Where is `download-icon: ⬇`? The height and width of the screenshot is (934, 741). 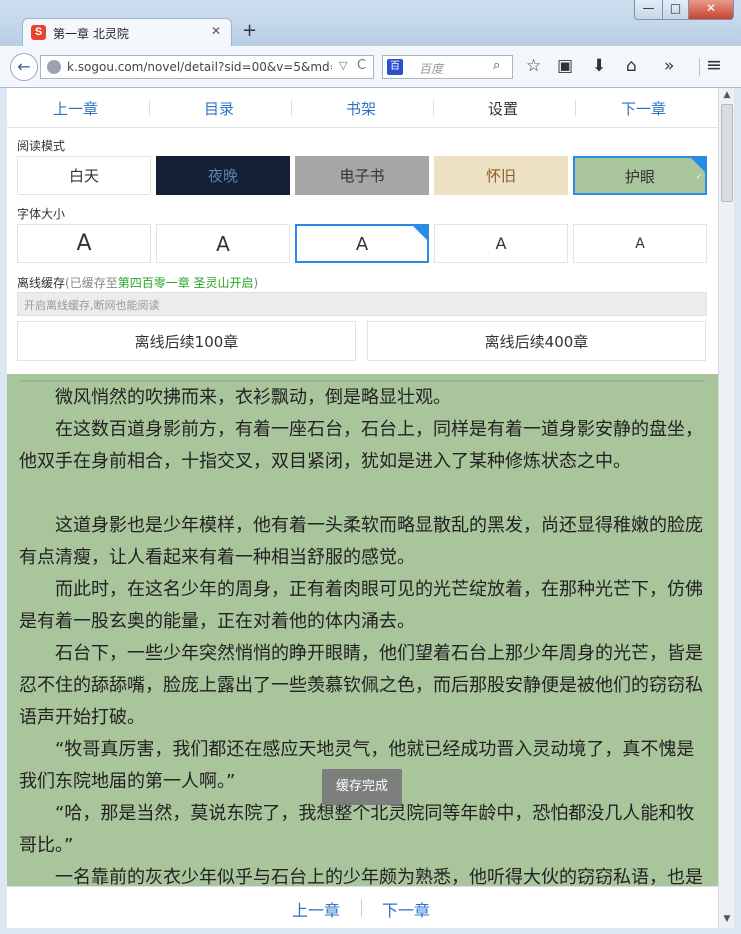 download-icon: ⬇ is located at coordinates (599, 66).